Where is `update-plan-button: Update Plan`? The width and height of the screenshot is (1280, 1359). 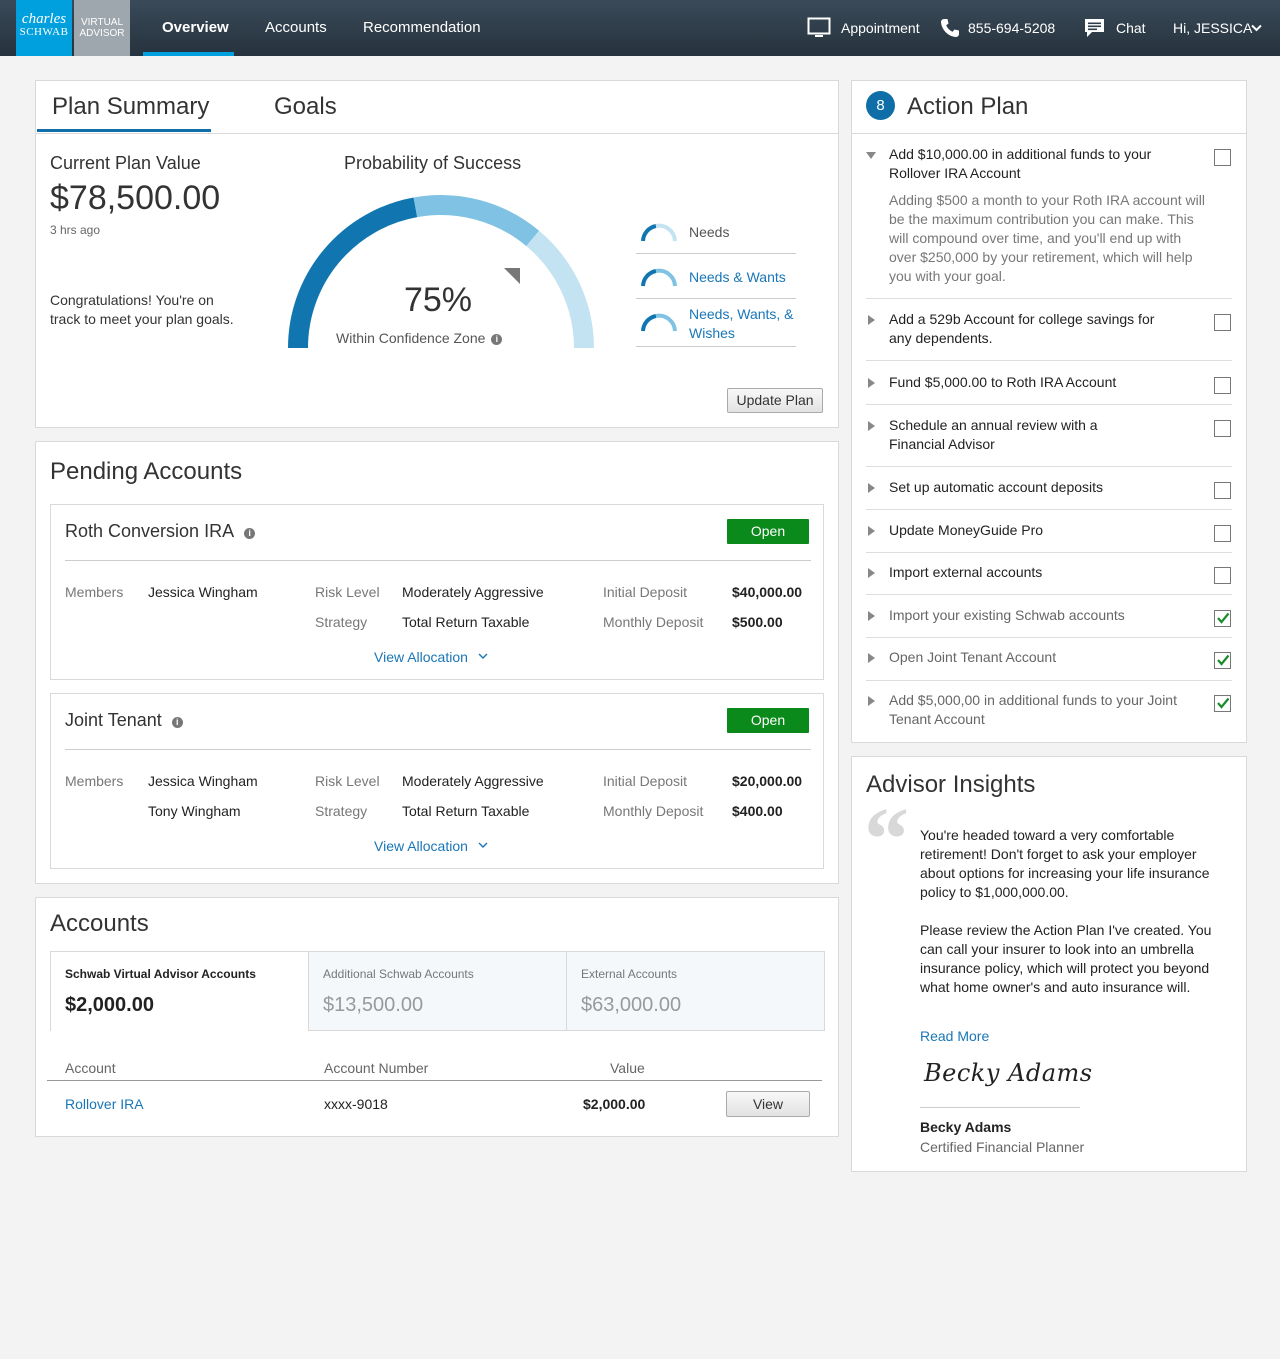 update-plan-button: Update Plan is located at coordinates (775, 400).